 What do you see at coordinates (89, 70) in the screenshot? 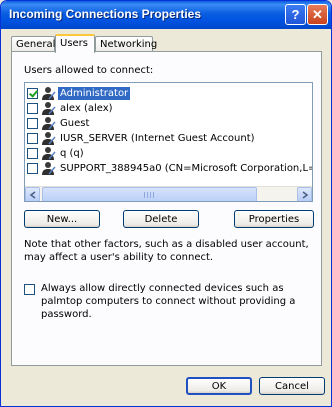
I see `users-list-label: Users allowed to connect:` at bounding box center [89, 70].